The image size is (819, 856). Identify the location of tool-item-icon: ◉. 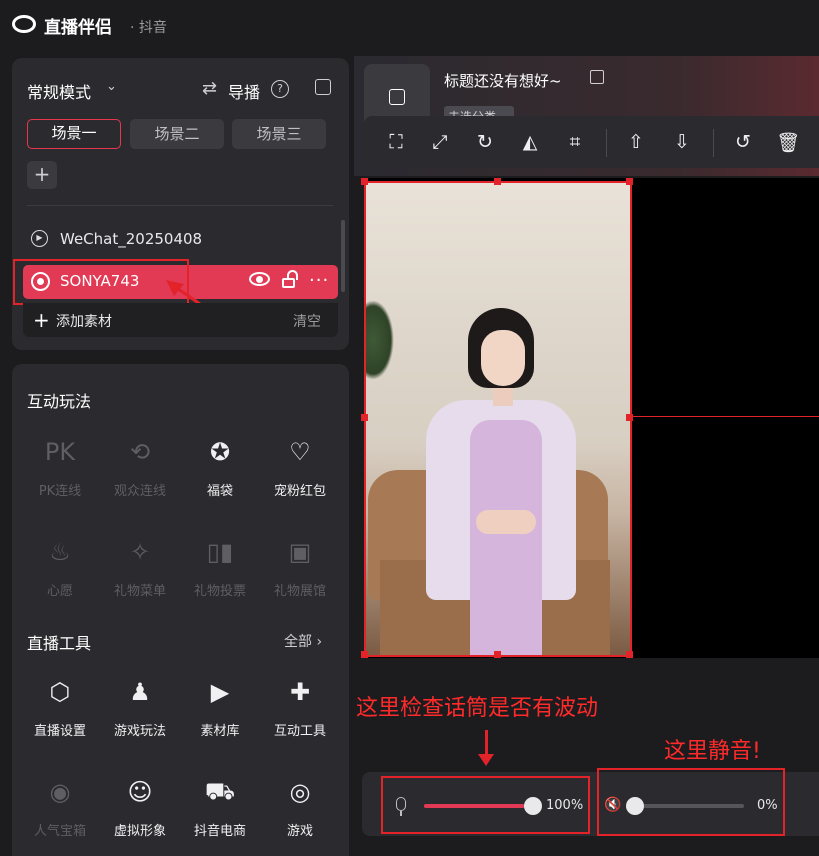
(60, 792).